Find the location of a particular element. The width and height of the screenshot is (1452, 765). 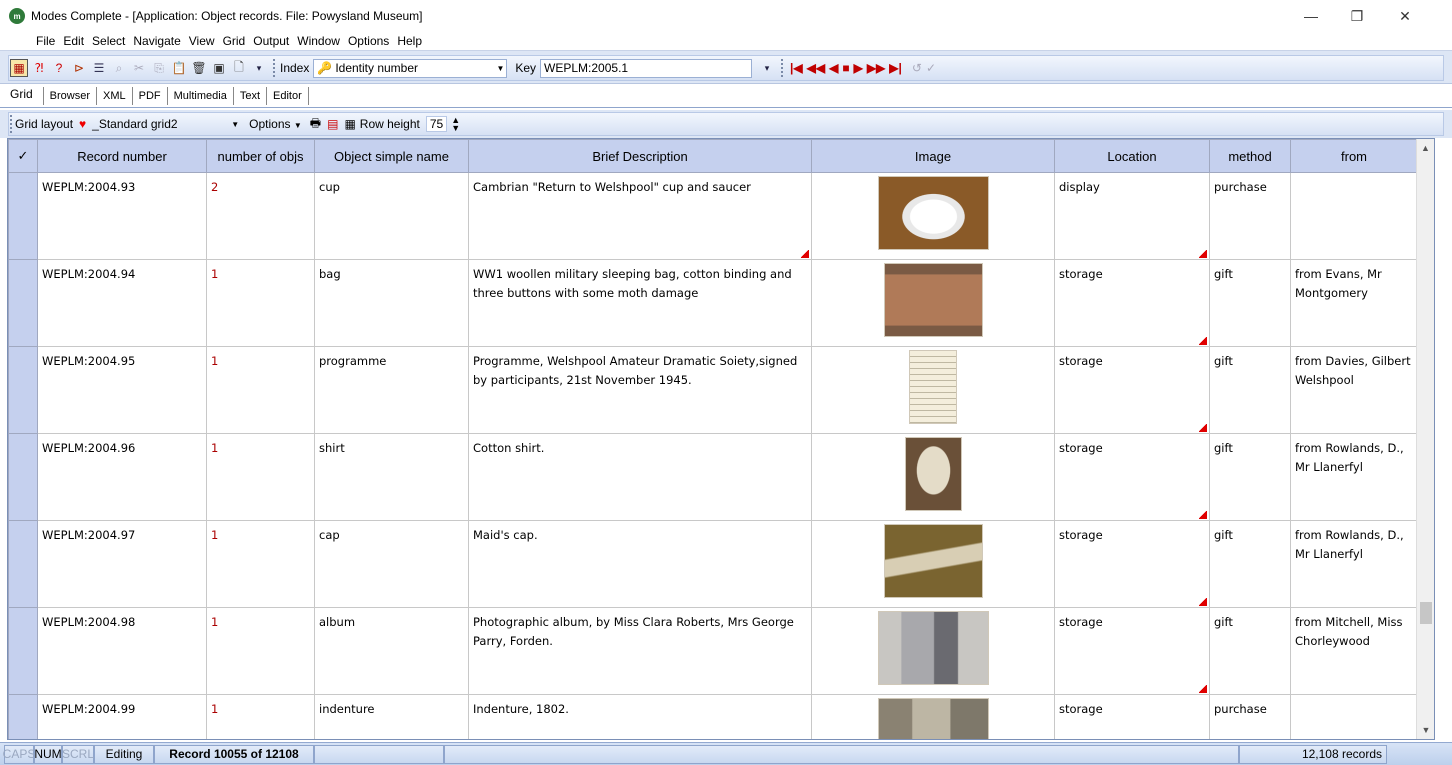

vertical-scrollbar: ▲ ▼ is located at coordinates (1425, 439).